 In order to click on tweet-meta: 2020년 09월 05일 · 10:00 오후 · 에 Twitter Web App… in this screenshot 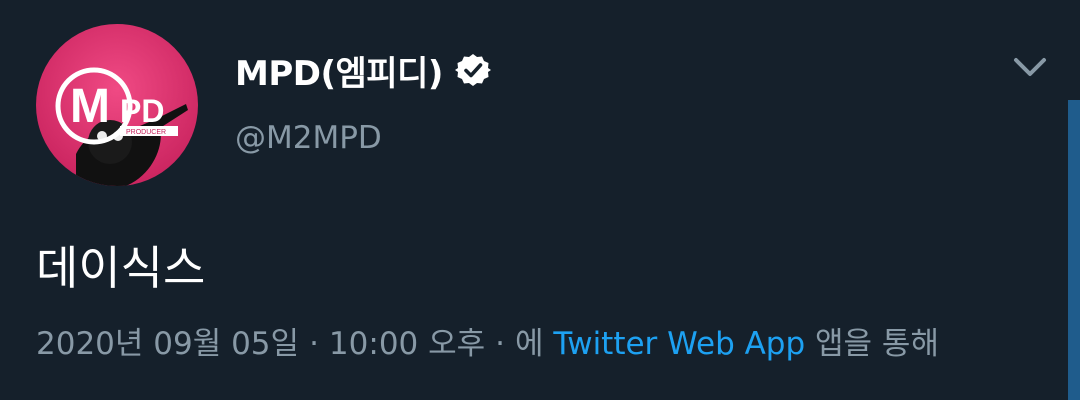, I will do `click(487, 340)`.